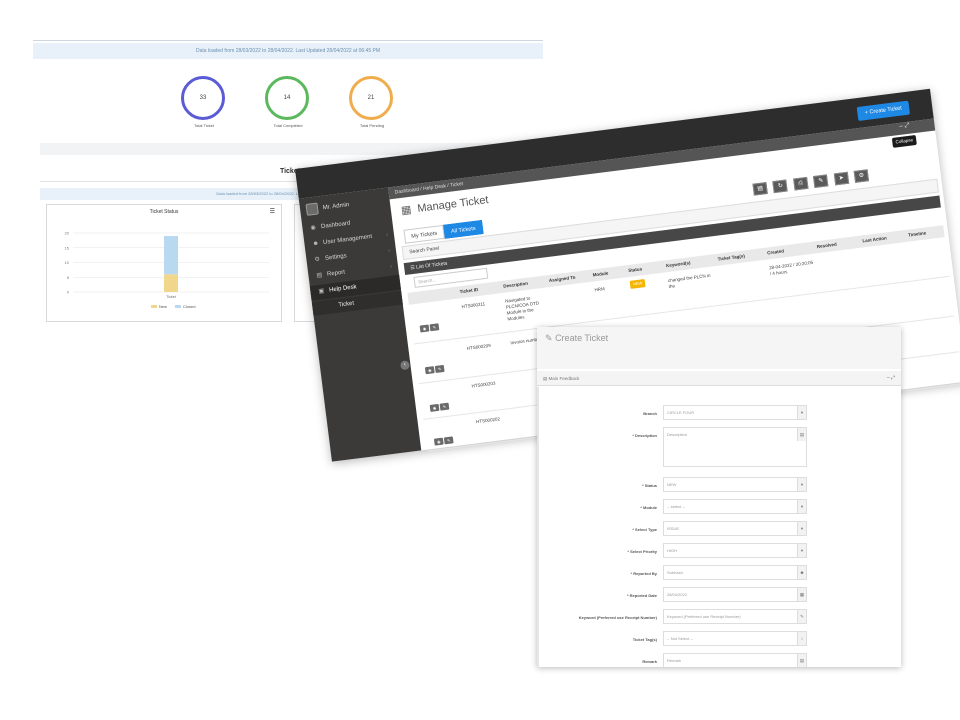 The height and width of the screenshot is (720, 960). I want to click on y-tick-label: 10, so click(67, 262).